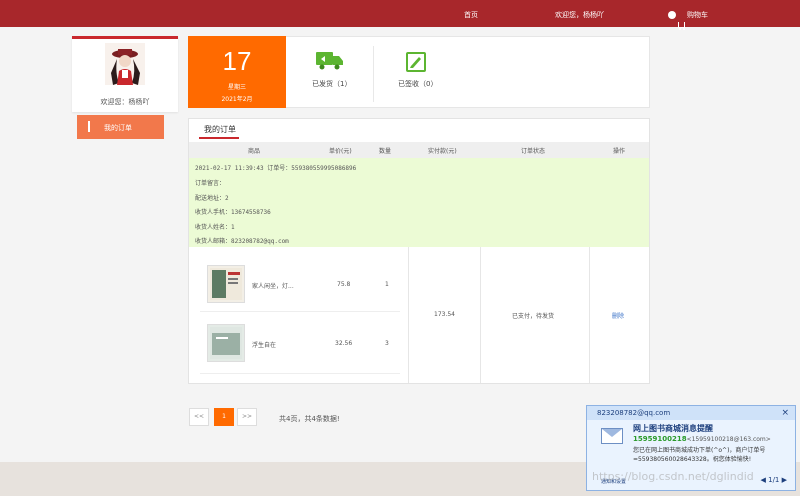 The height and width of the screenshot is (496, 800). I want to click on pencil-check-icon, so click(416, 62).